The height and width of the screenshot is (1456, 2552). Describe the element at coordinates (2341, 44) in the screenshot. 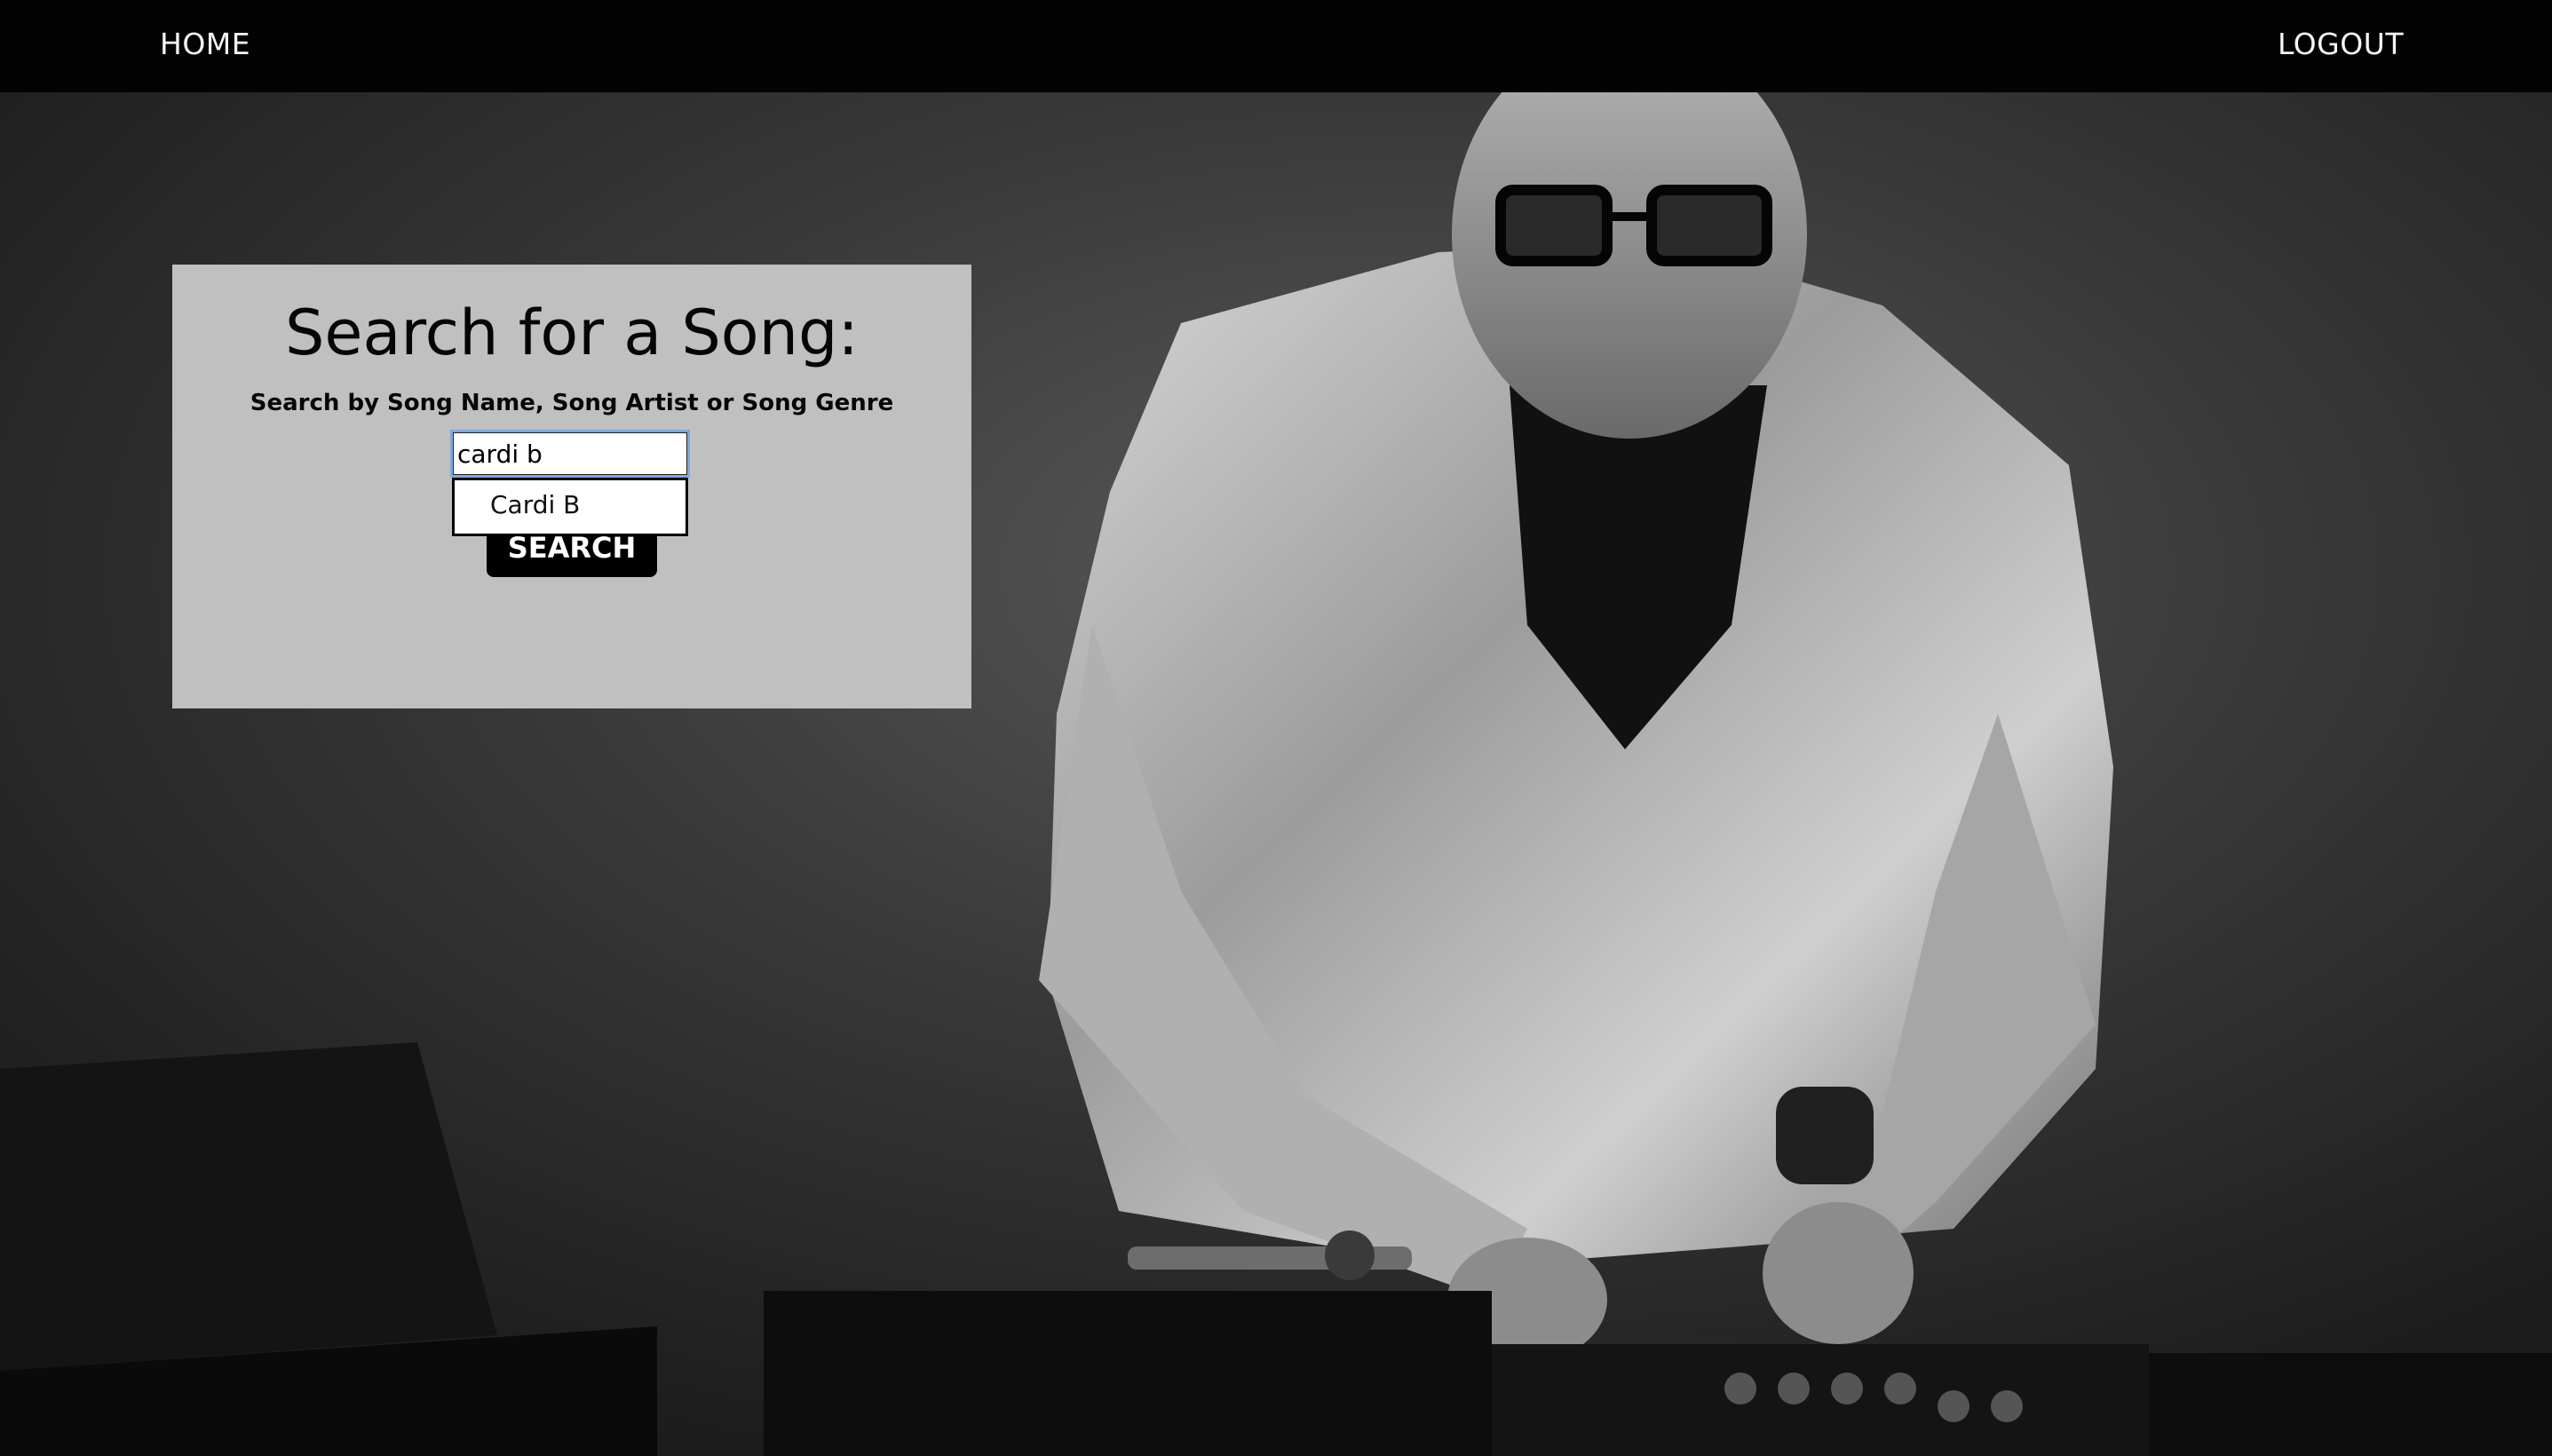

I see `logout-link: LOGOUT` at that location.